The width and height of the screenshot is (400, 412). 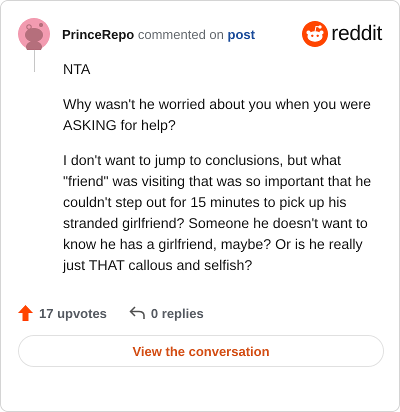 I want to click on brand-name: reddit, so click(x=356, y=34).